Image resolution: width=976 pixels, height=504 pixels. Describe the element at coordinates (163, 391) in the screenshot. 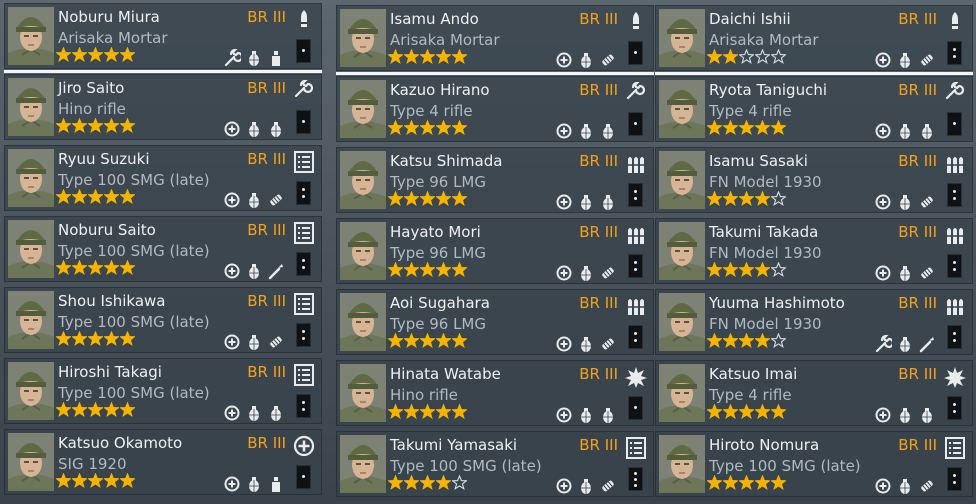

I see `soldier-card: Hiroshi Takagi Type 100 SMG (late) BR III` at that location.